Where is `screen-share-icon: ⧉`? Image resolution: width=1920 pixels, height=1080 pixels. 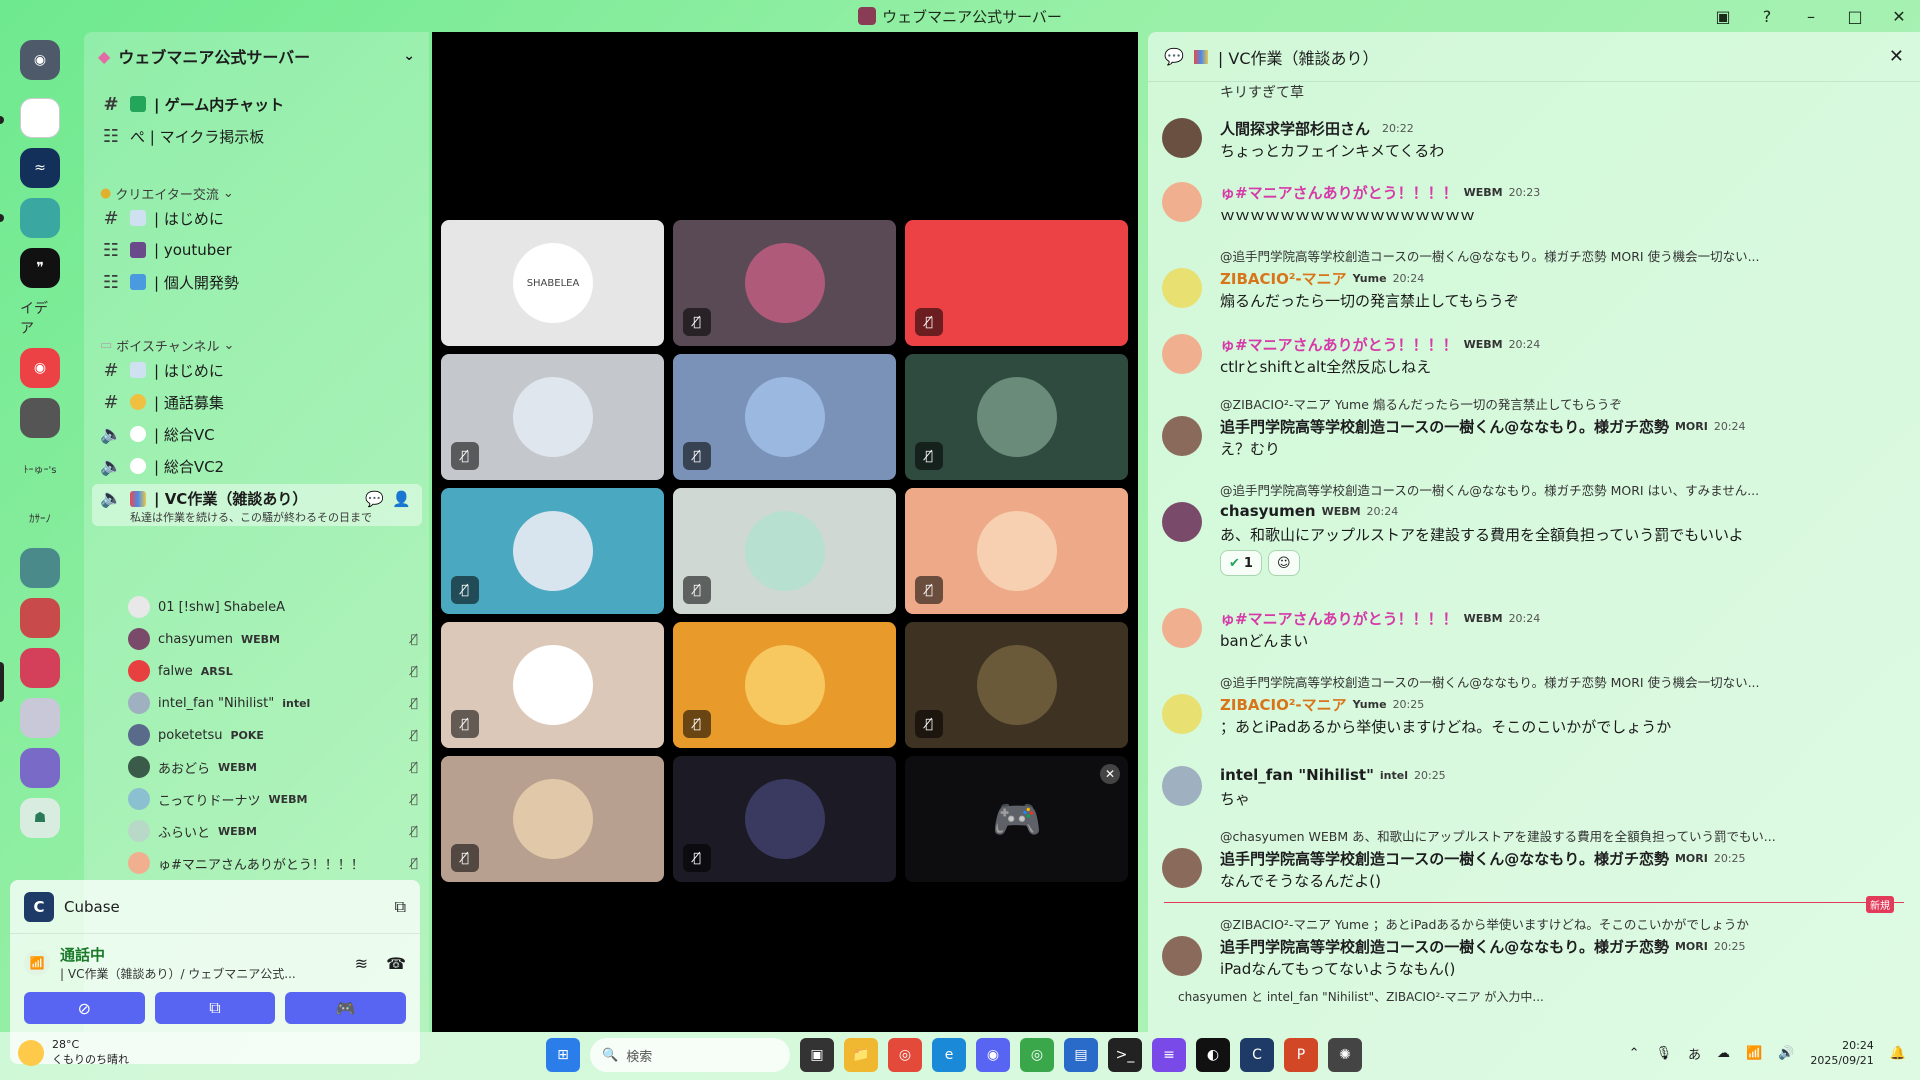 screen-share-icon: ⧉ is located at coordinates (400, 907).